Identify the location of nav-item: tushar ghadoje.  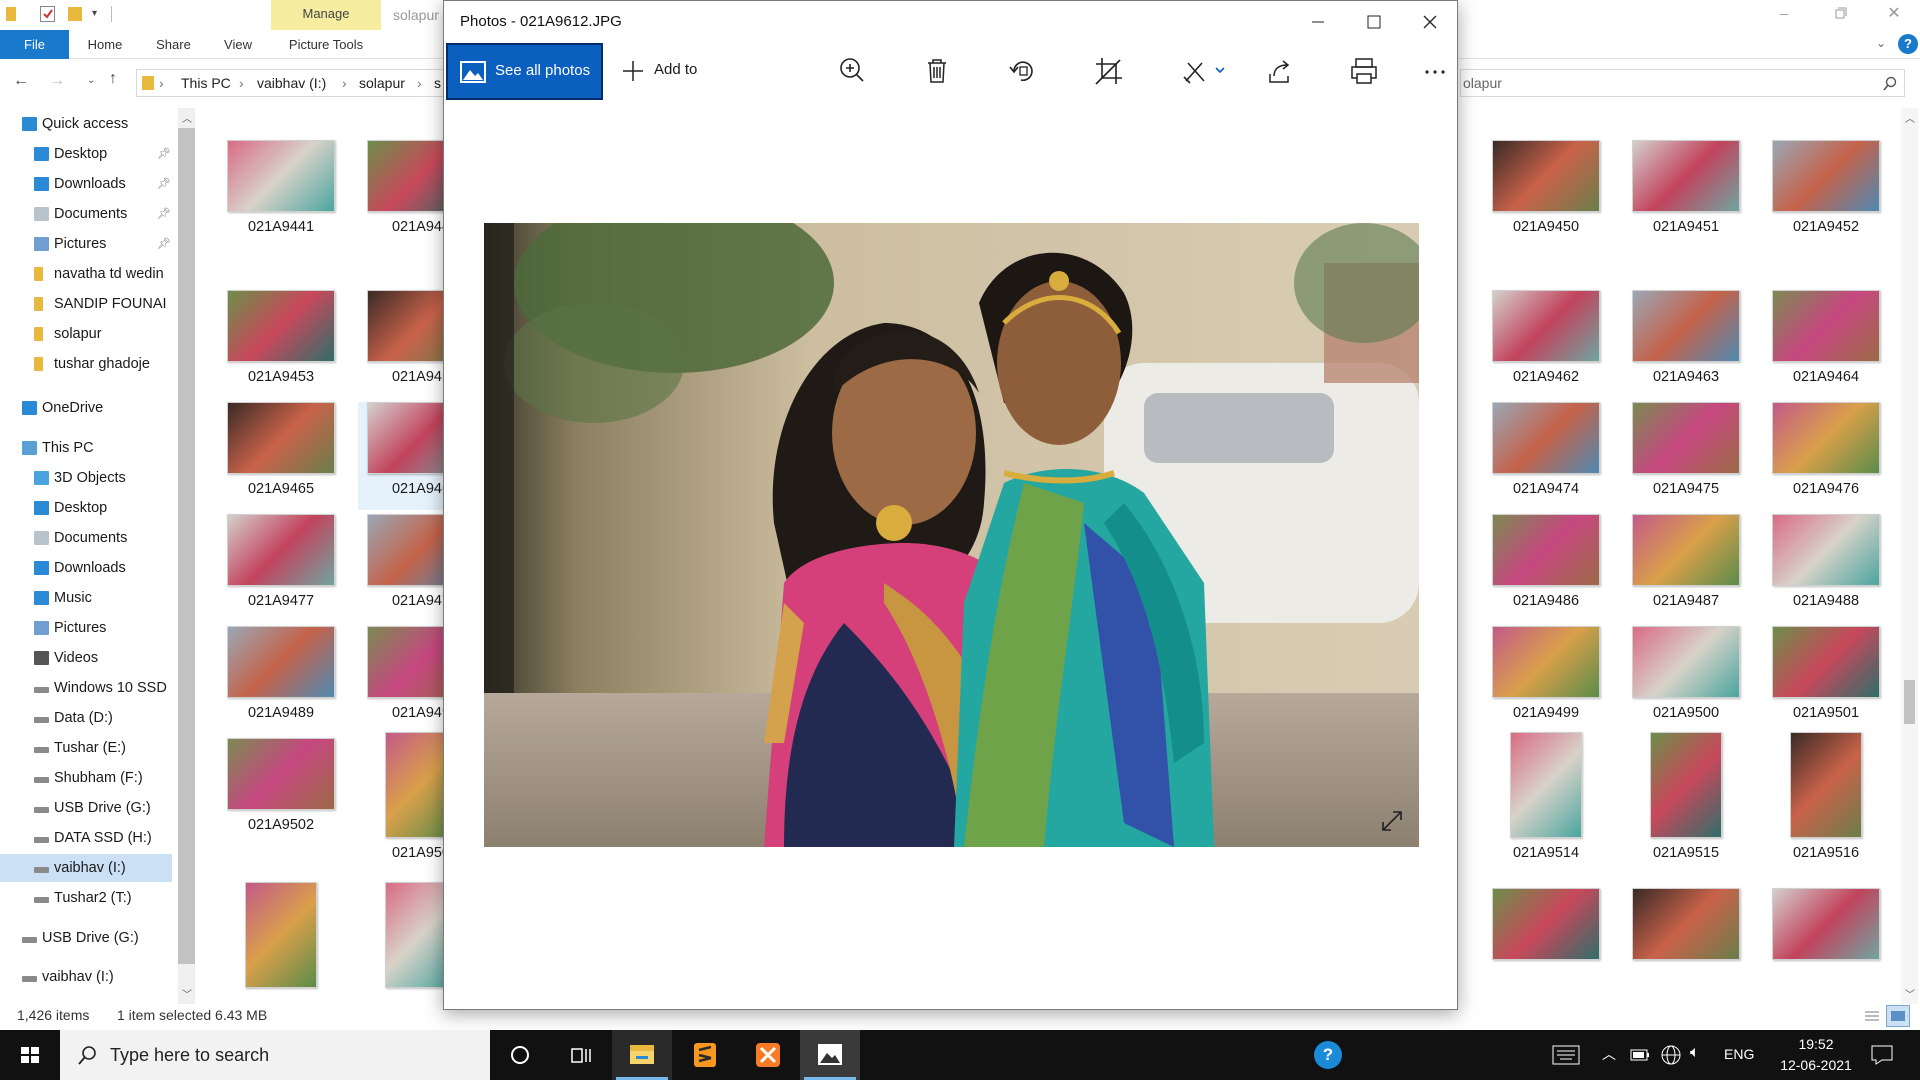
(86, 364).